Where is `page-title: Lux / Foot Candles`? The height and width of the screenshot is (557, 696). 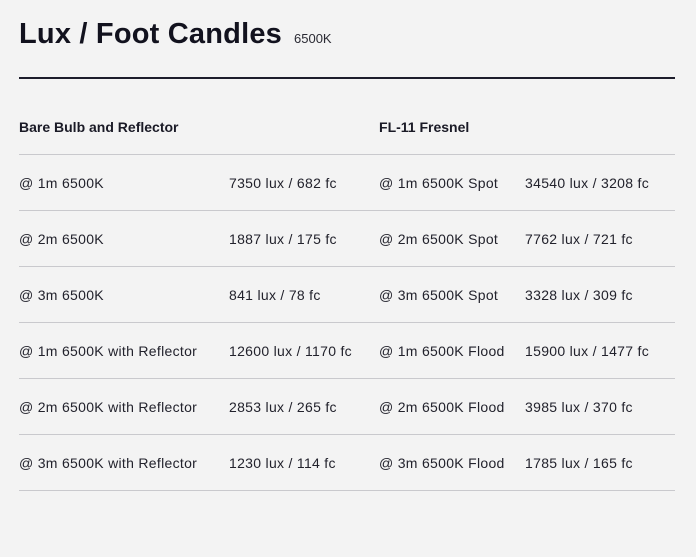 page-title: Lux / Foot Candles is located at coordinates (150, 34).